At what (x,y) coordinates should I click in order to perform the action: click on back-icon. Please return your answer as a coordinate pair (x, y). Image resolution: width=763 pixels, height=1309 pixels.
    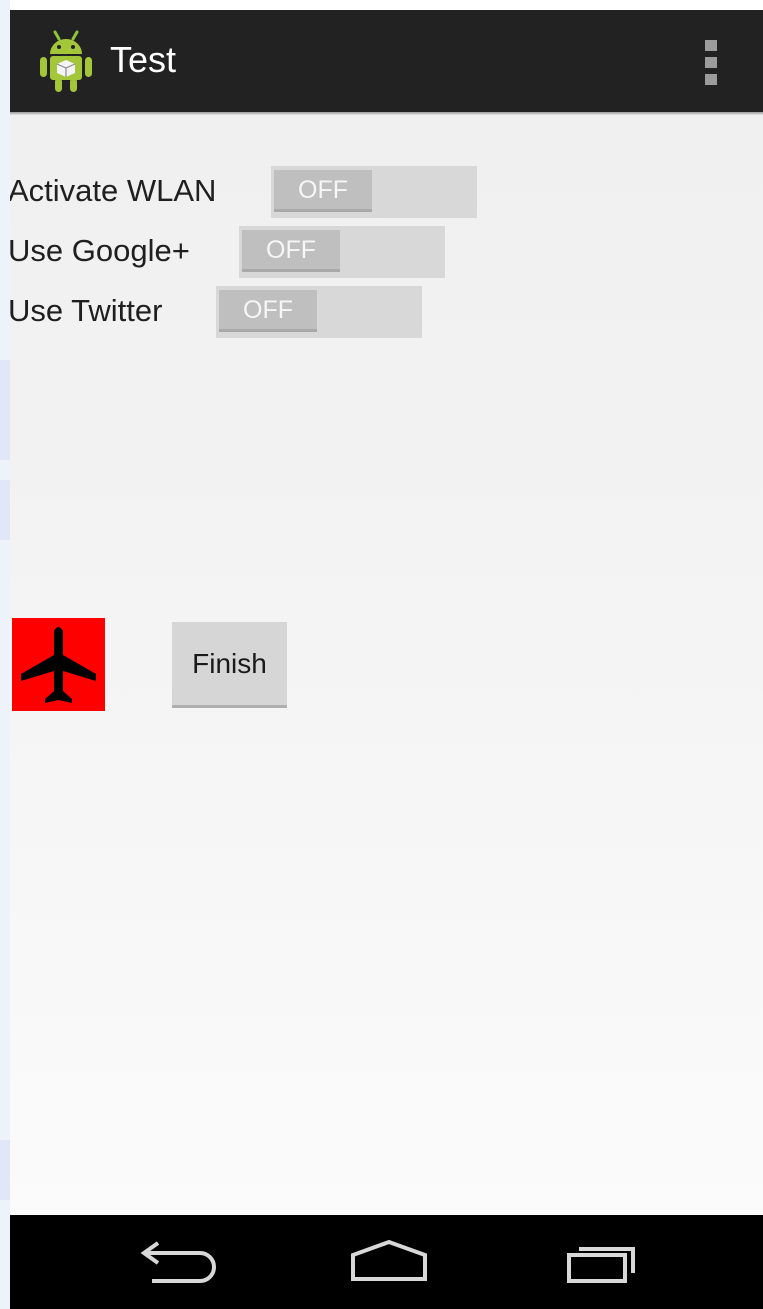
    Looking at the image, I should click on (178, 1262).